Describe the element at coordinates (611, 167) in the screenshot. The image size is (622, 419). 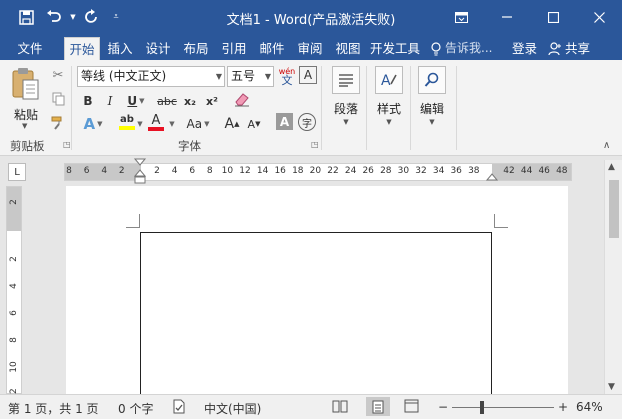
I see `scroll-up-icon: ▲` at that location.